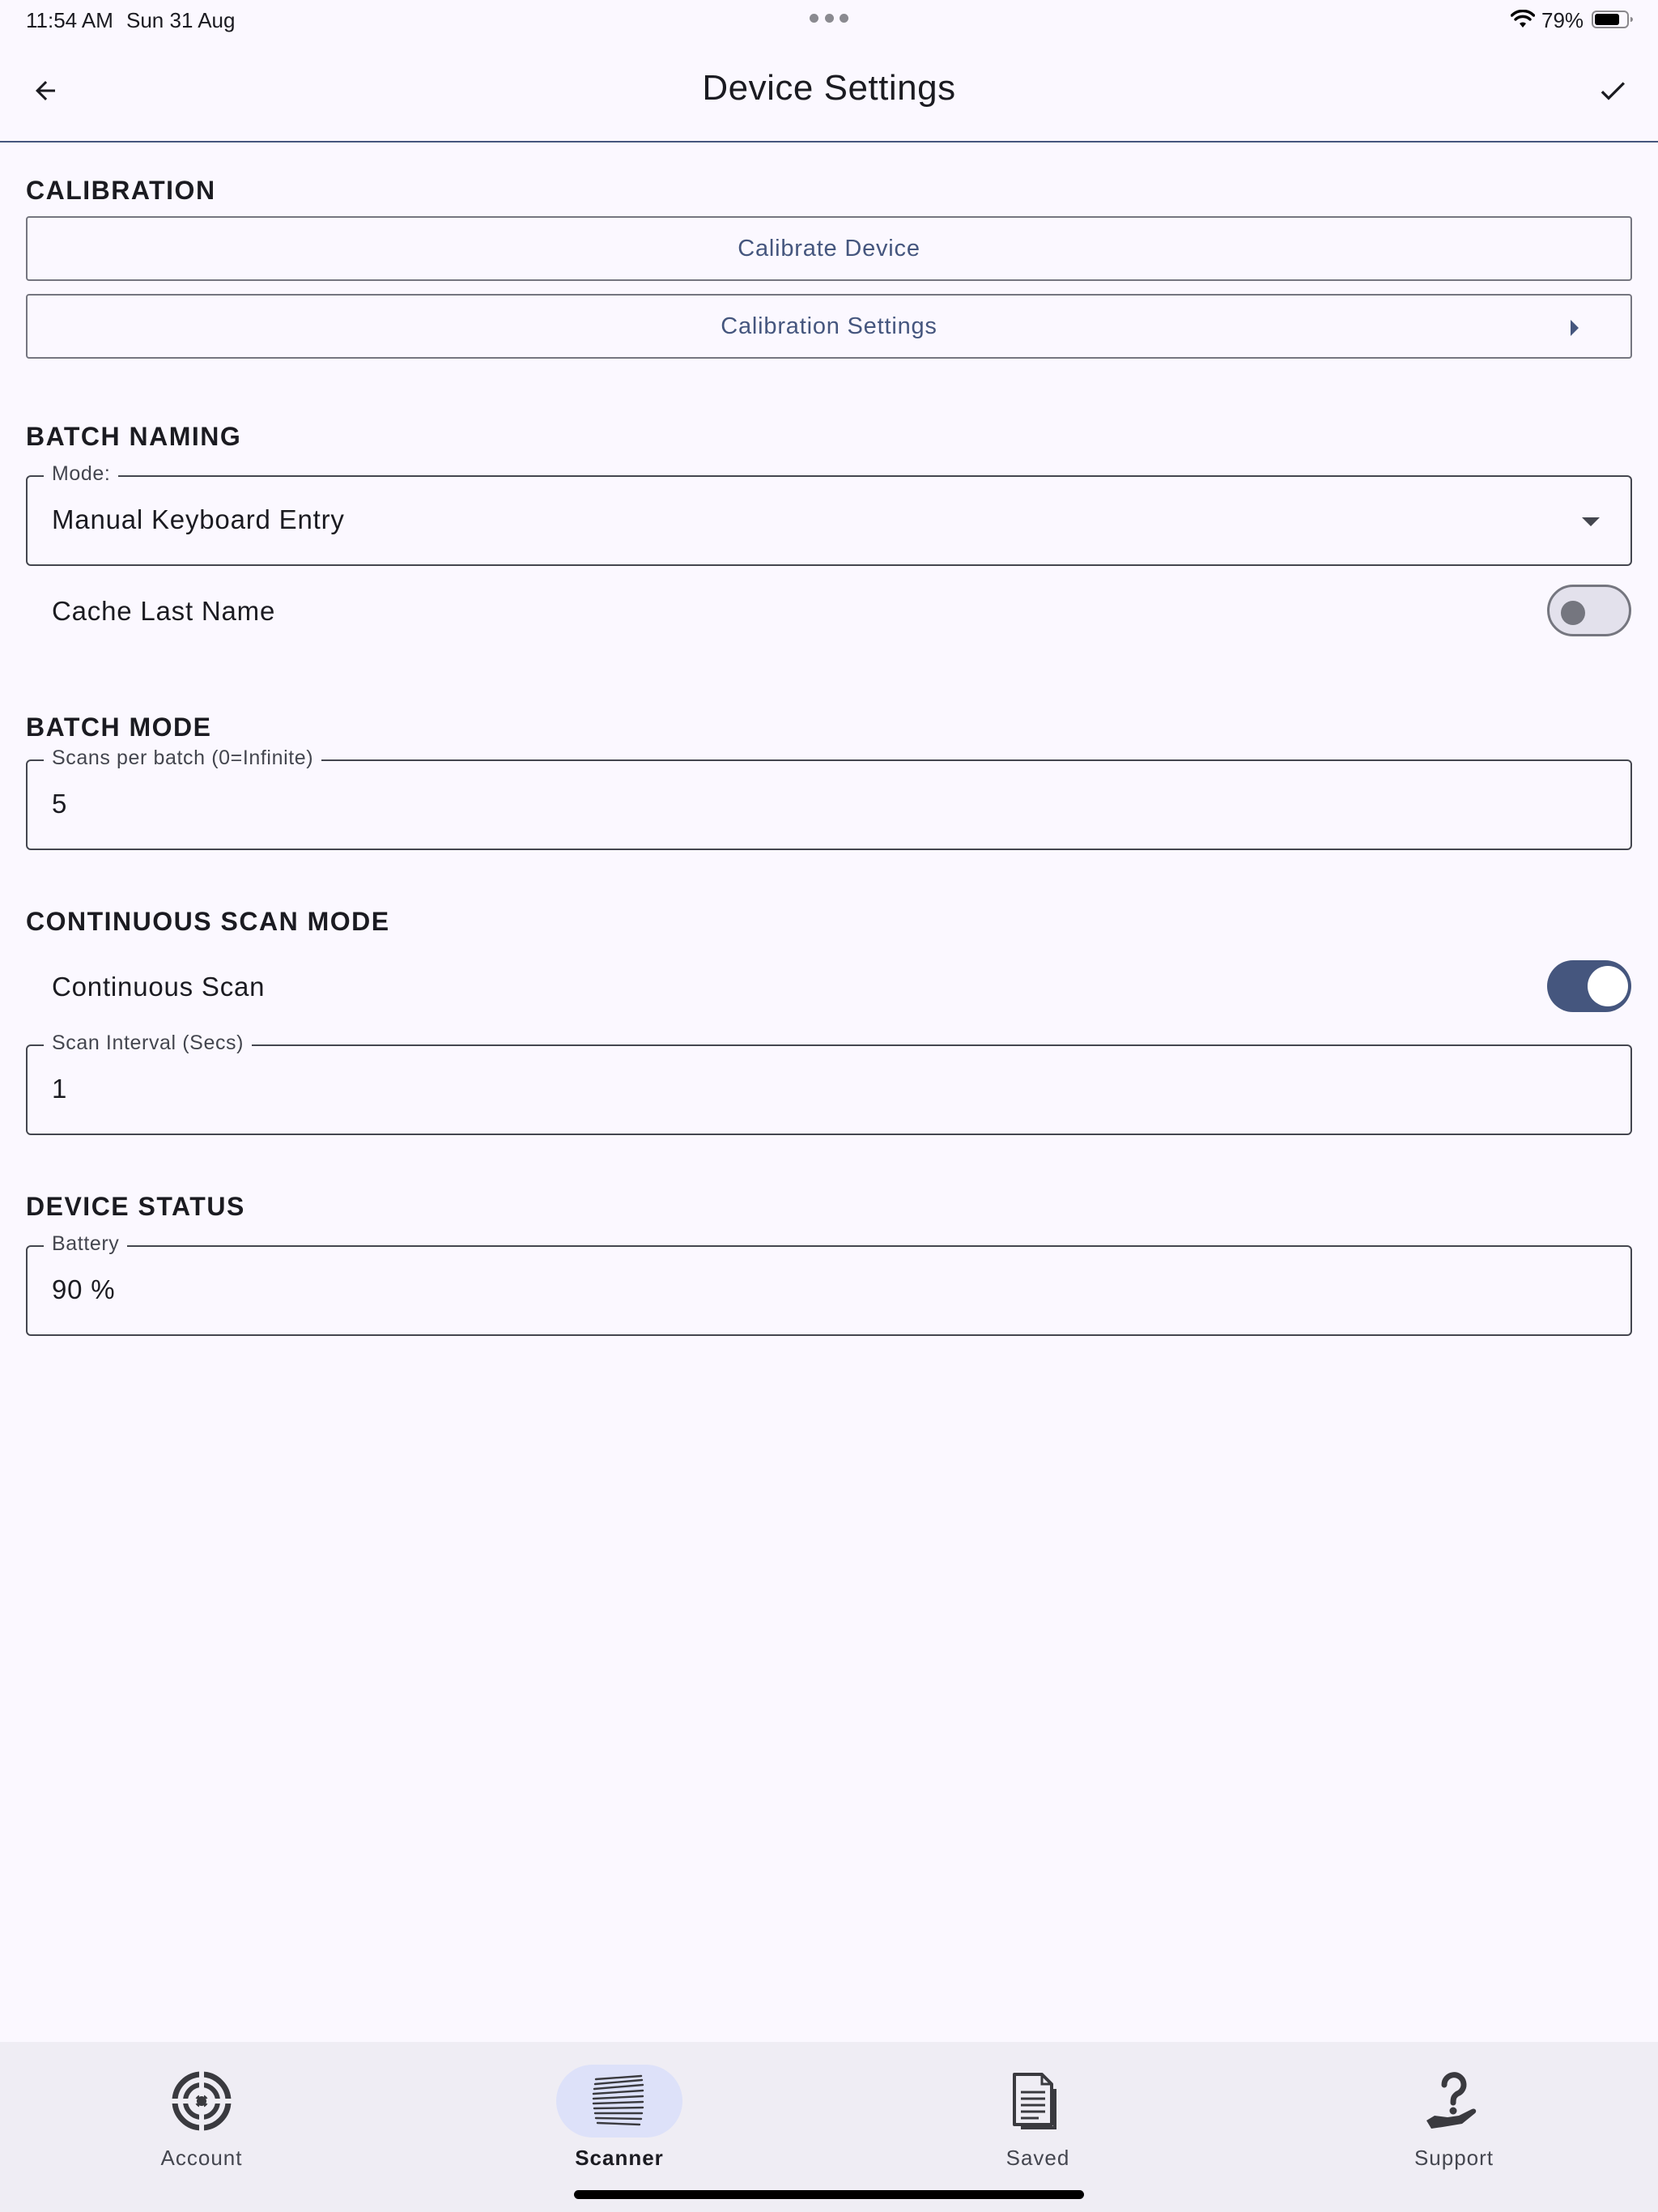 The width and height of the screenshot is (1658, 2212). What do you see at coordinates (1589, 611) in the screenshot?
I see `cache-last-name-toggle` at bounding box center [1589, 611].